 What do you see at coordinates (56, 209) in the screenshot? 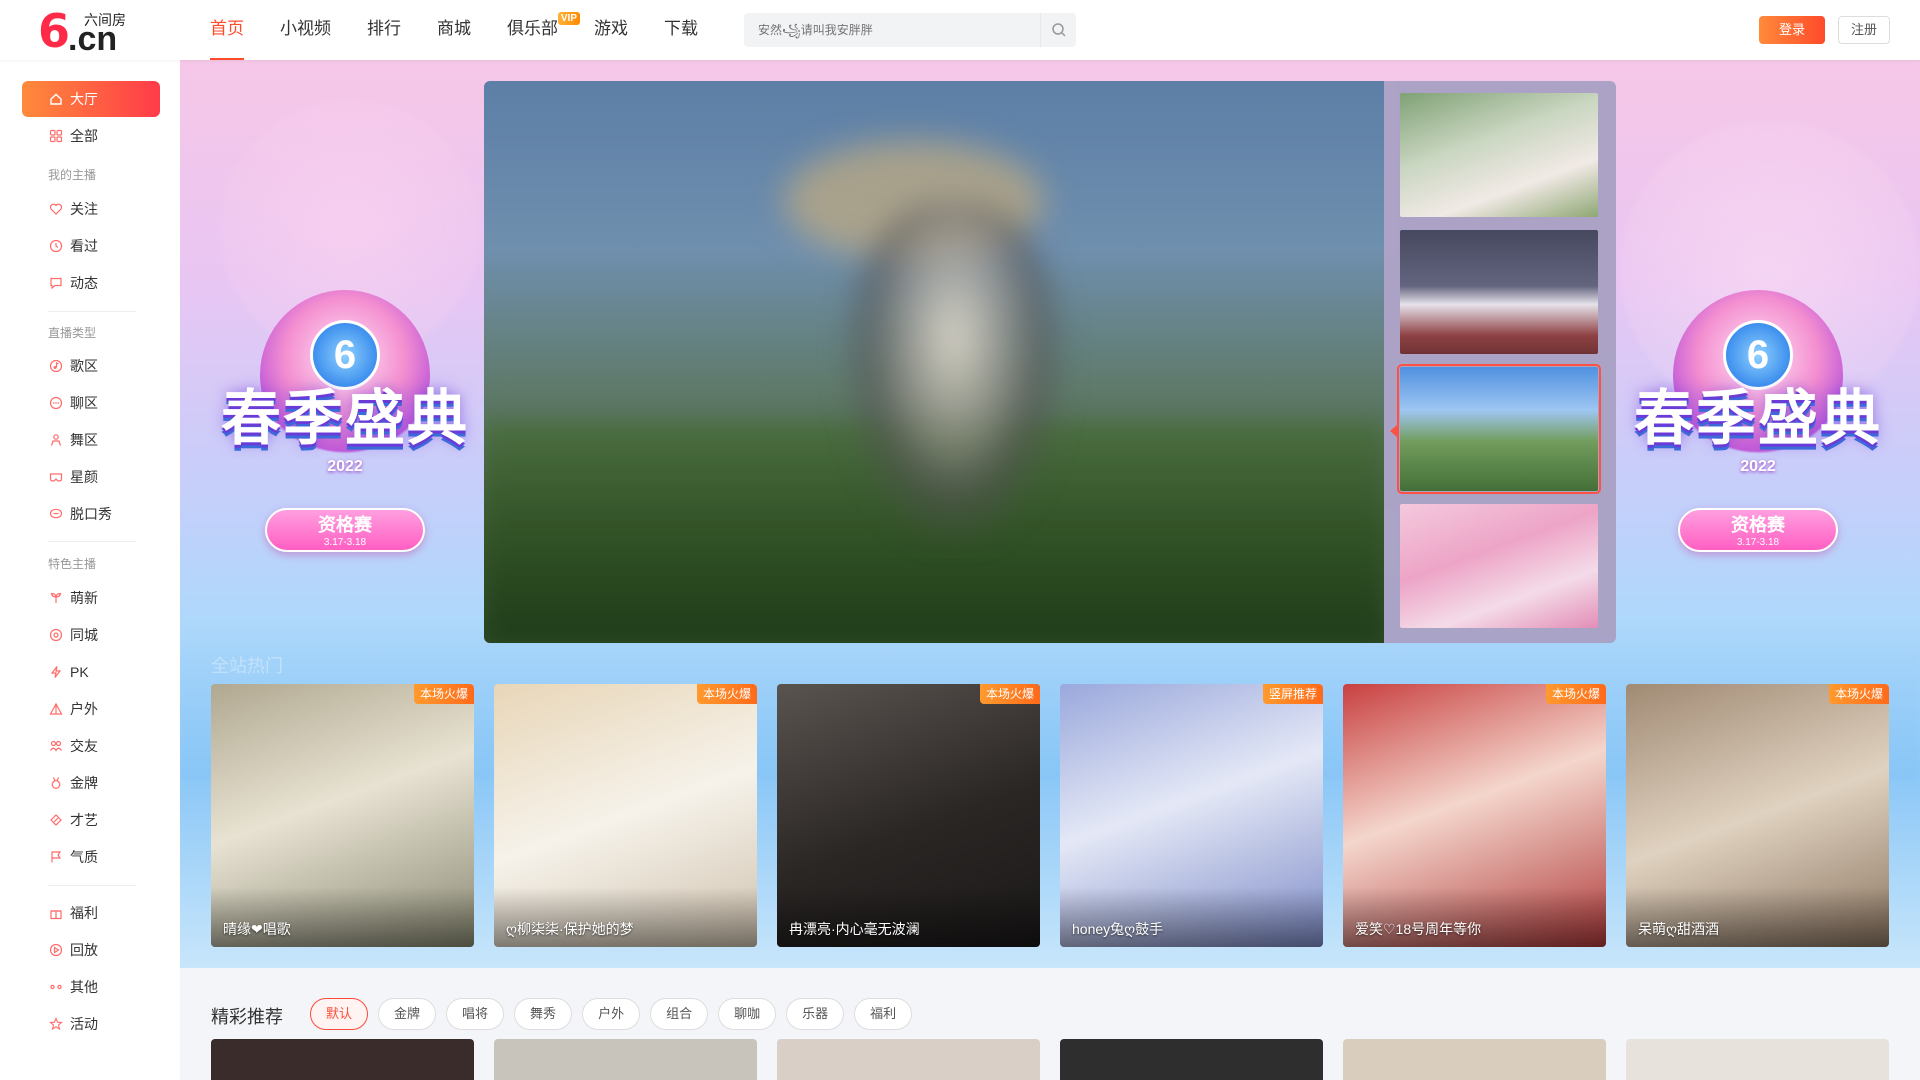
I see `heart-icon` at bounding box center [56, 209].